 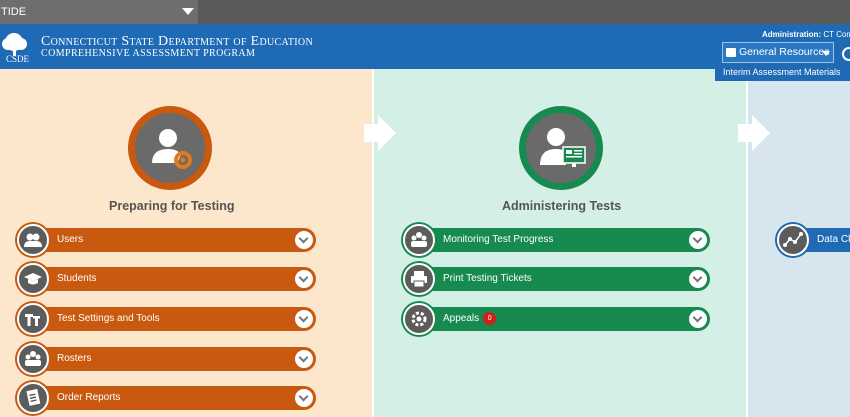 I want to click on rosters-icon, so click(x=33, y=359).